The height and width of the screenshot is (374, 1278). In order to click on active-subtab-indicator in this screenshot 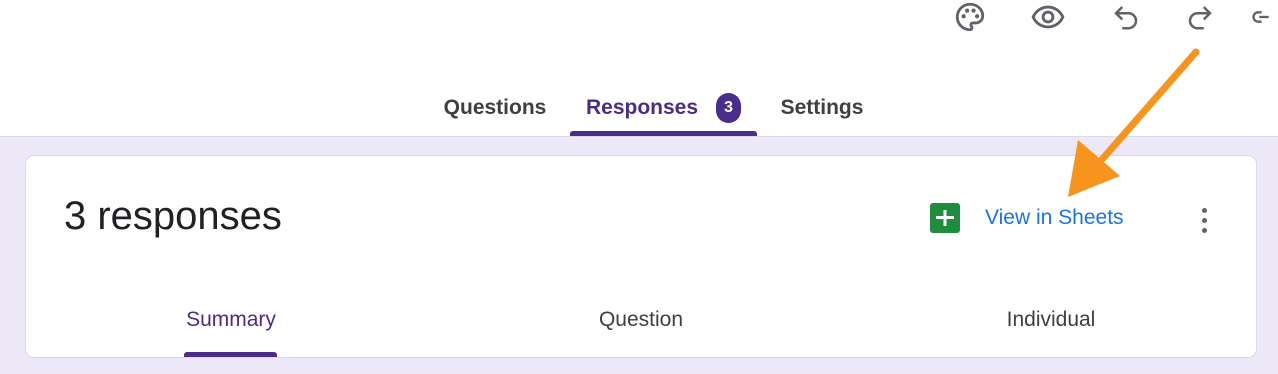, I will do `click(230, 354)`.